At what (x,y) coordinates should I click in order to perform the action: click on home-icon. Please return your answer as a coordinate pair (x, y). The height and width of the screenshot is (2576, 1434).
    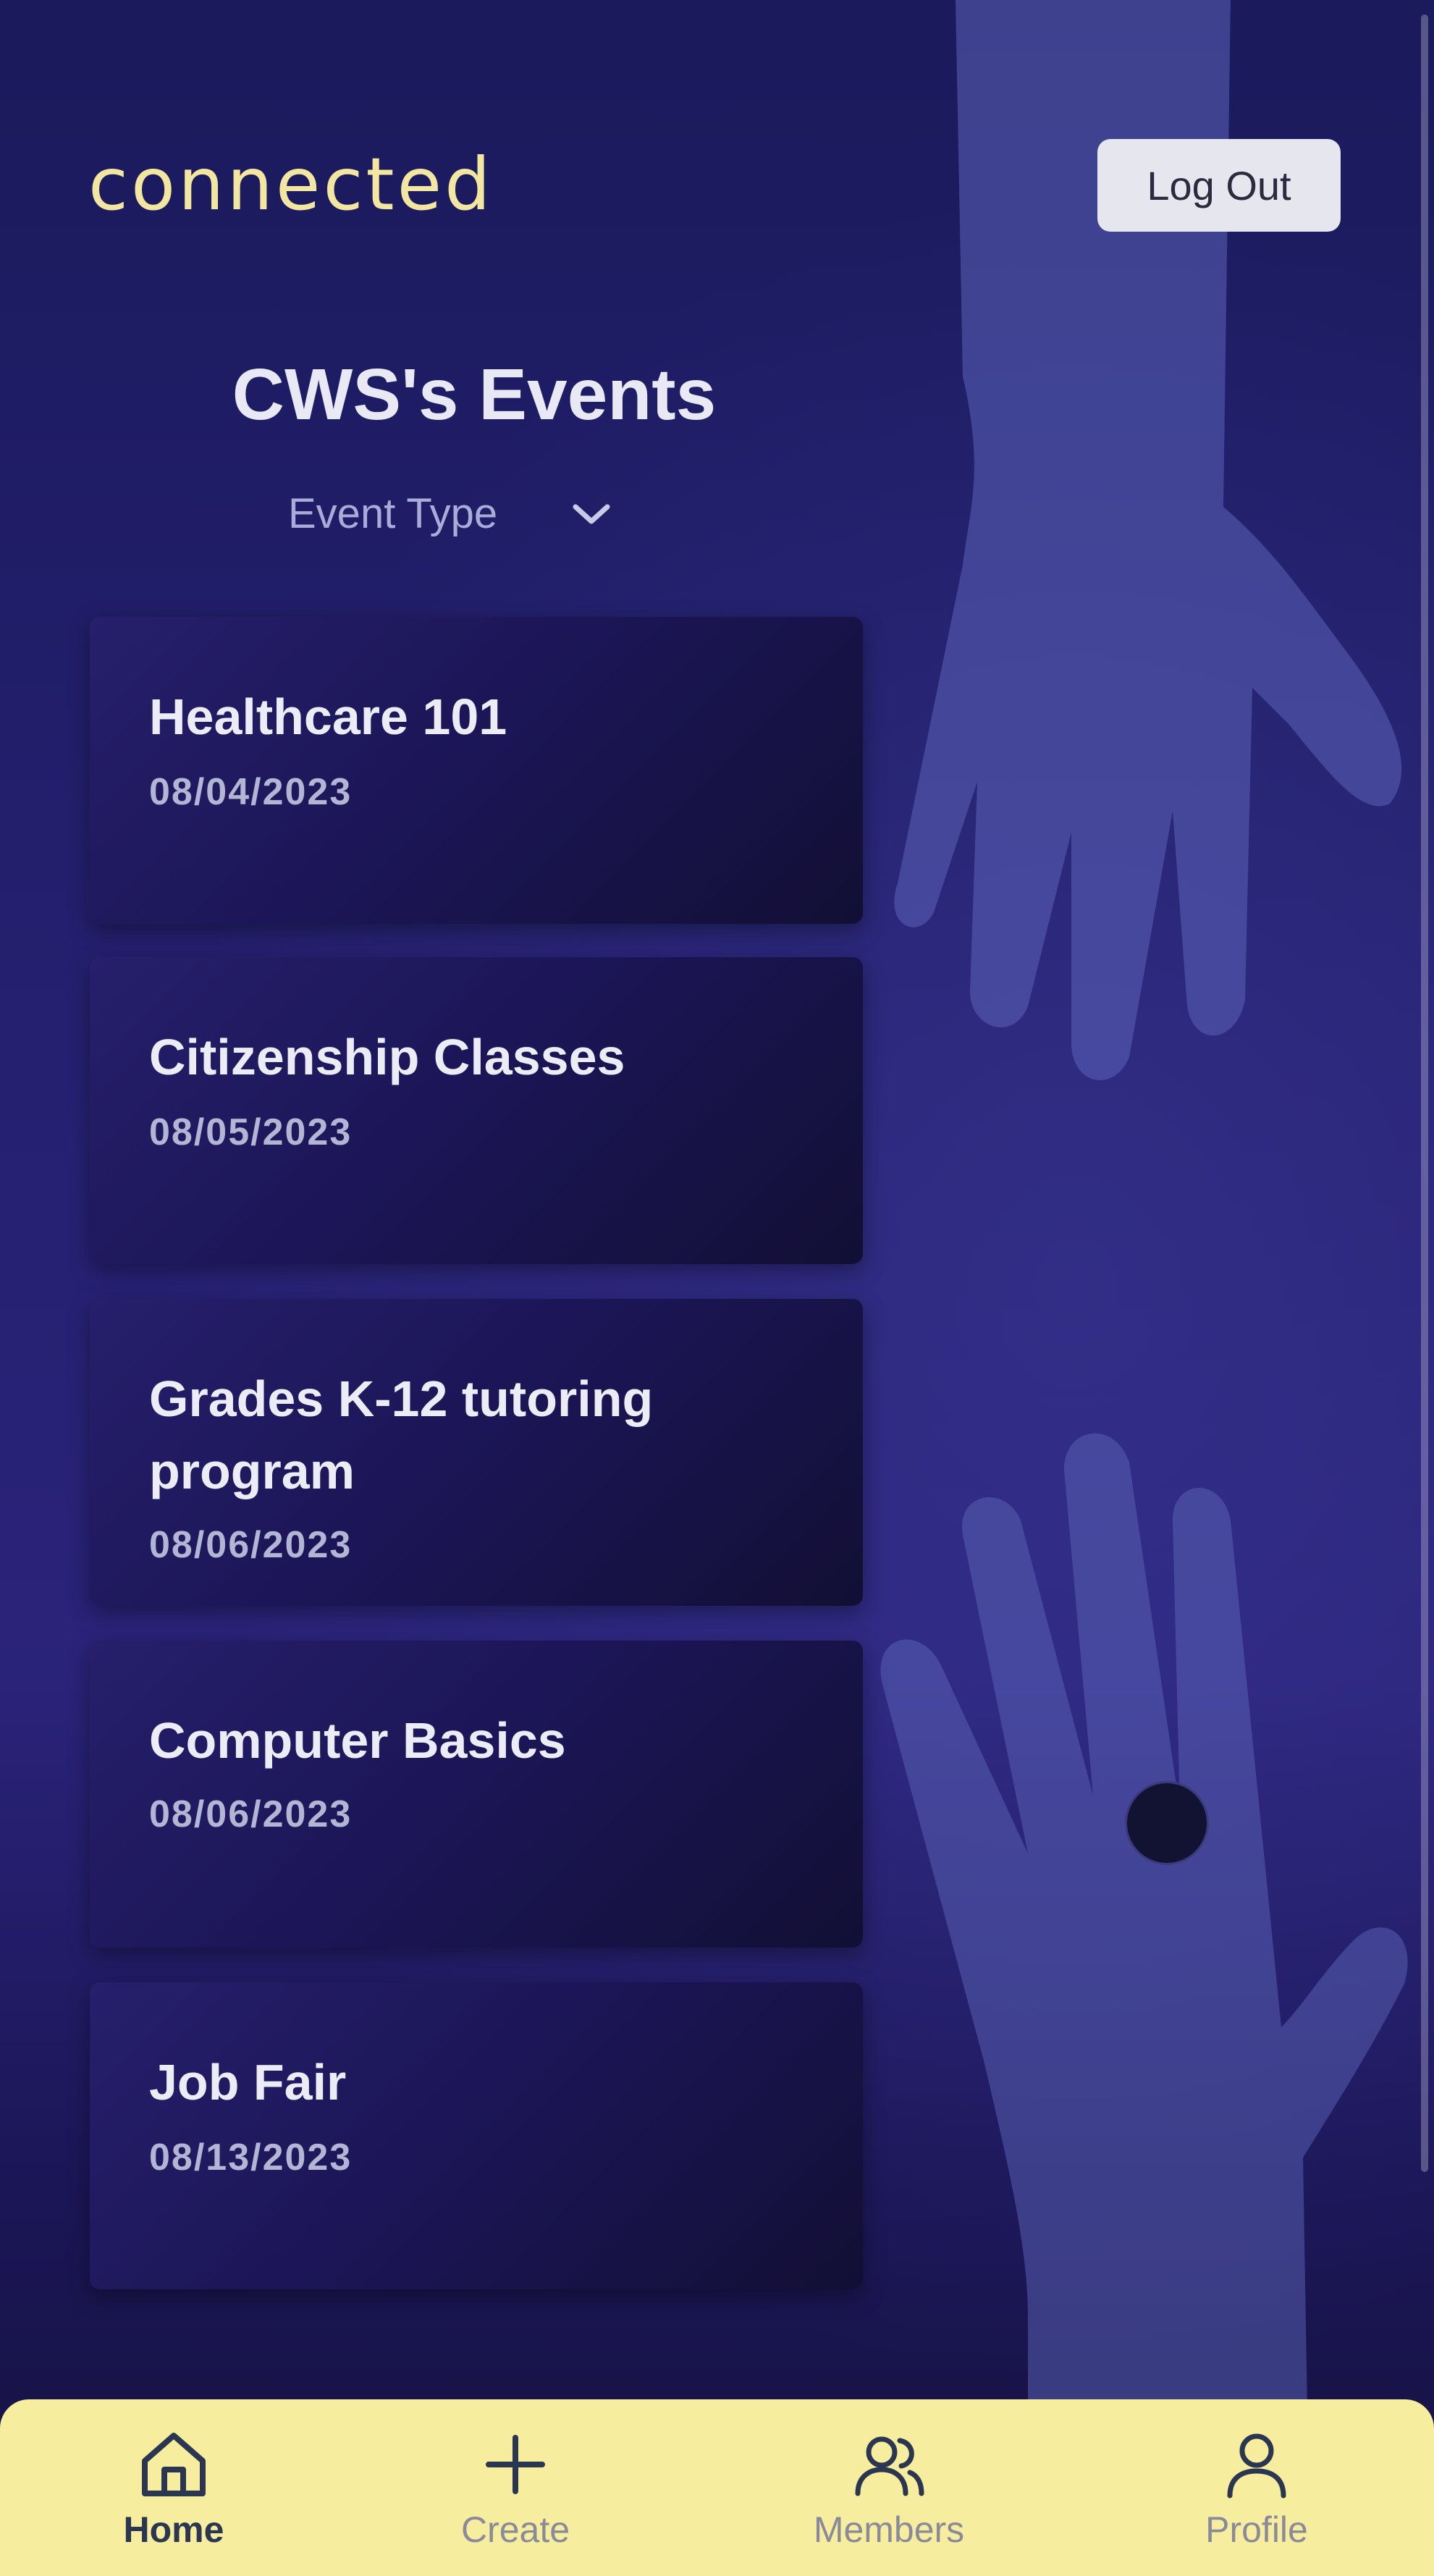
    Looking at the image, I should click on (174, 2464).